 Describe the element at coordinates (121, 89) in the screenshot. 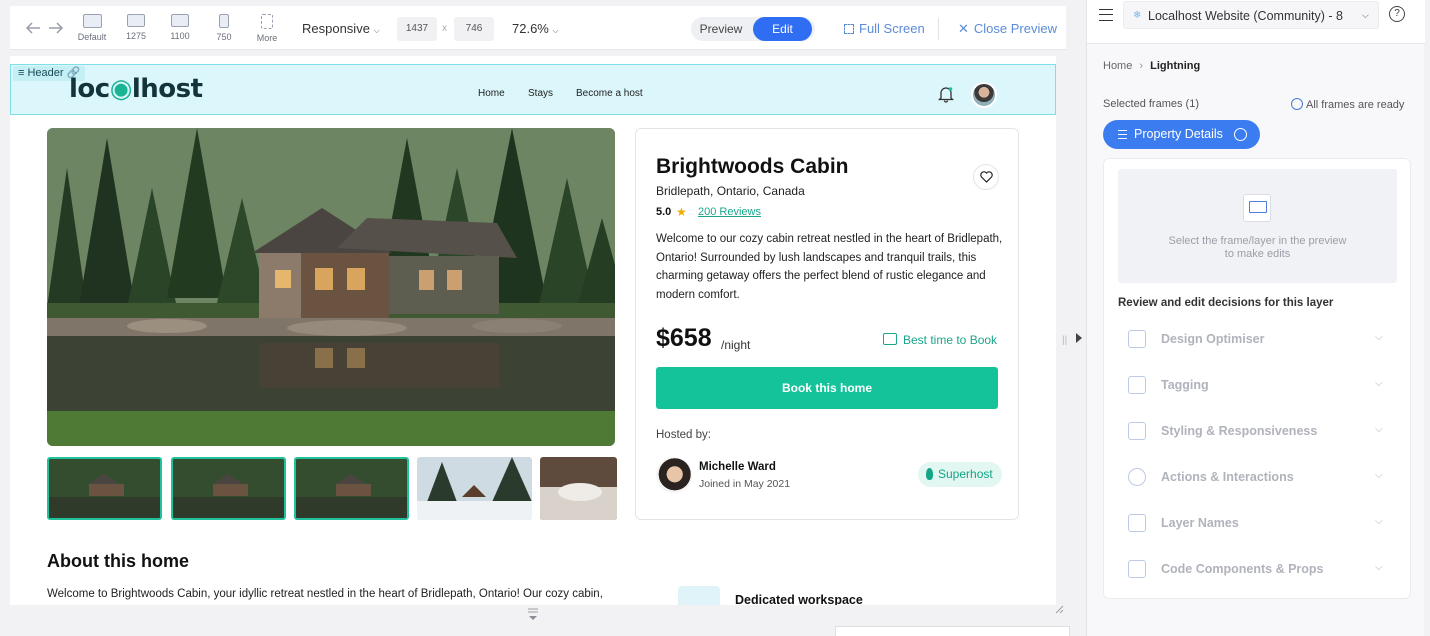

I see `location-pin-icon: ◉` at that location.